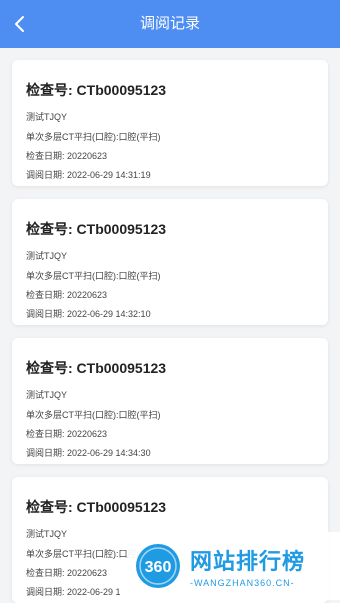 This screenshot has height=603, width=340. I want to click on chevron-left-icon, so click(19, 24).